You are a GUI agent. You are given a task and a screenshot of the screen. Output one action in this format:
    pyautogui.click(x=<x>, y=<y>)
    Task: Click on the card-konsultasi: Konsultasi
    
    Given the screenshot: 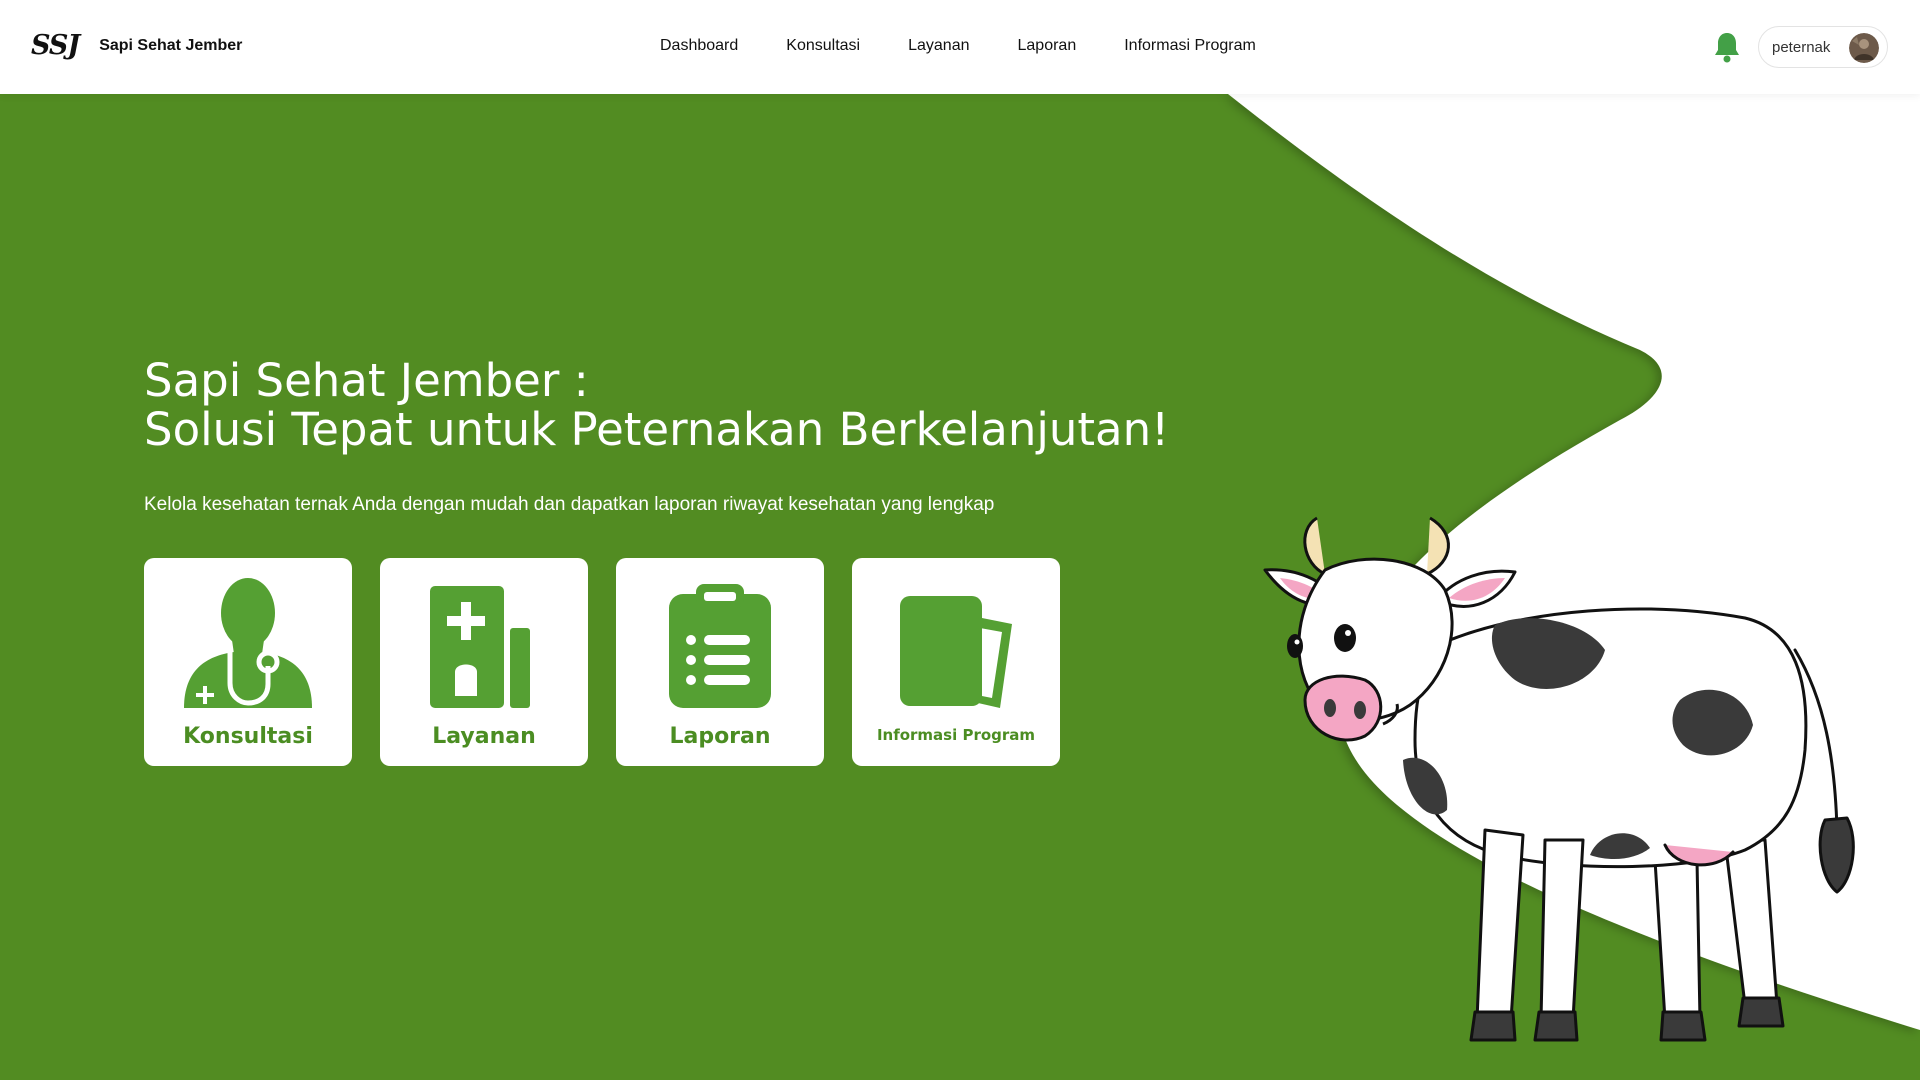 What is the action you would take?
    pyautogui.click(x=248, y=662)
    